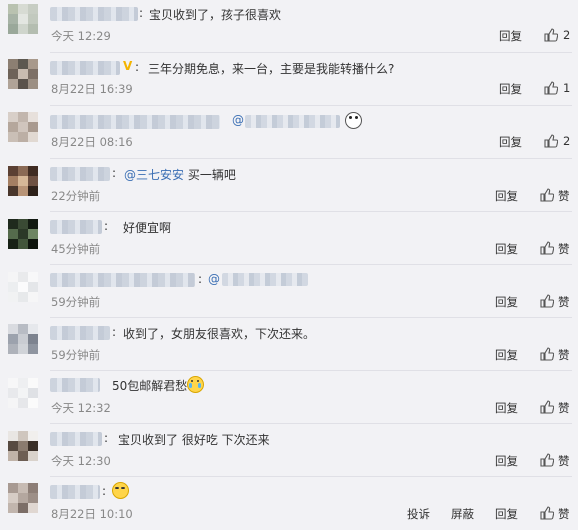  I want to click on comment-text: 收到了，女朋友很喜欢，下次还来。, so click(219, 334).